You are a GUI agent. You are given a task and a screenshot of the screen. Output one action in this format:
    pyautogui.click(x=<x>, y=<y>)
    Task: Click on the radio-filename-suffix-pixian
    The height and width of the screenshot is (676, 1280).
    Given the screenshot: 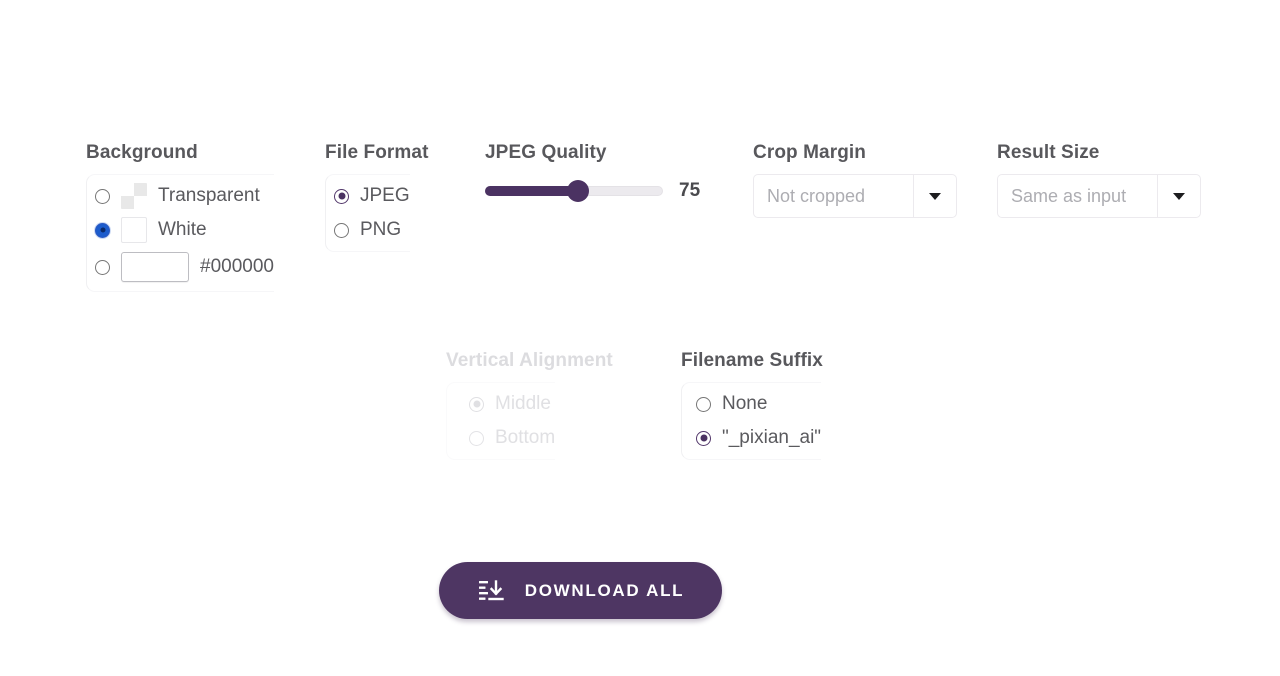 What is the action you would take?
    pyautogui.click(x=703, y=438)
    